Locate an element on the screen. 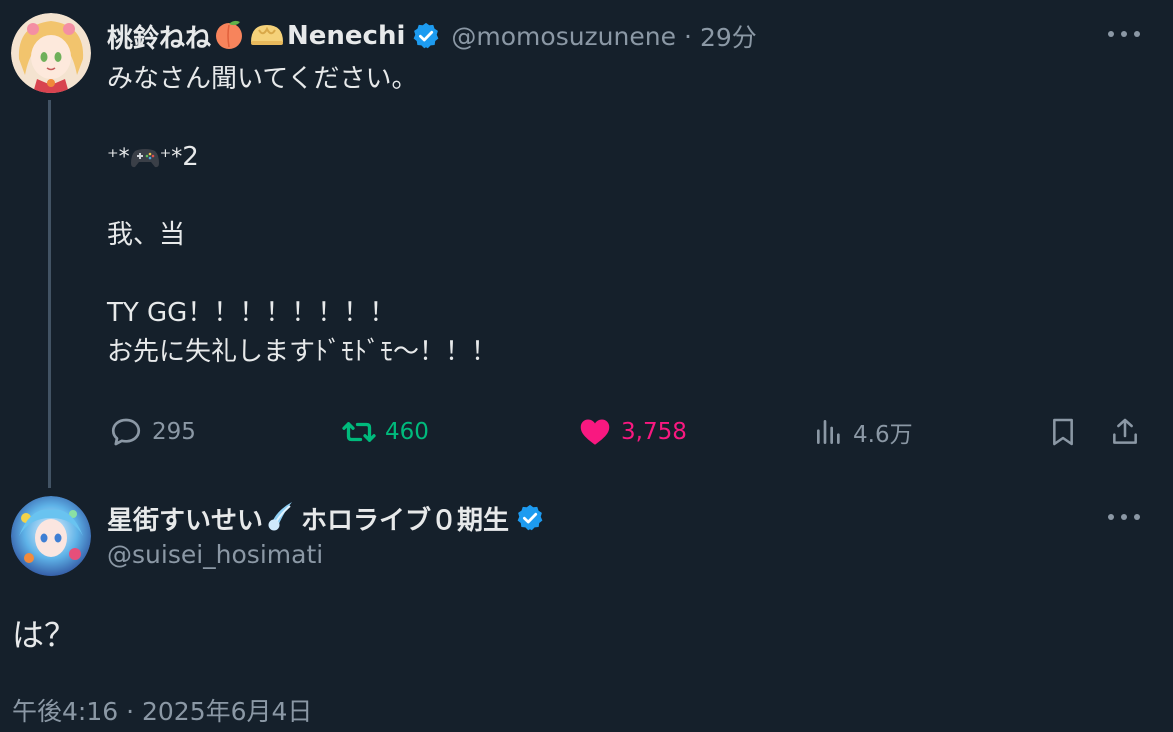 This screenshot has height=732, width=1173. body-line: お先に失礼しますﾄﾞﾓﾄﾞﾓ～！！！ is located at coordinates (302, 352).